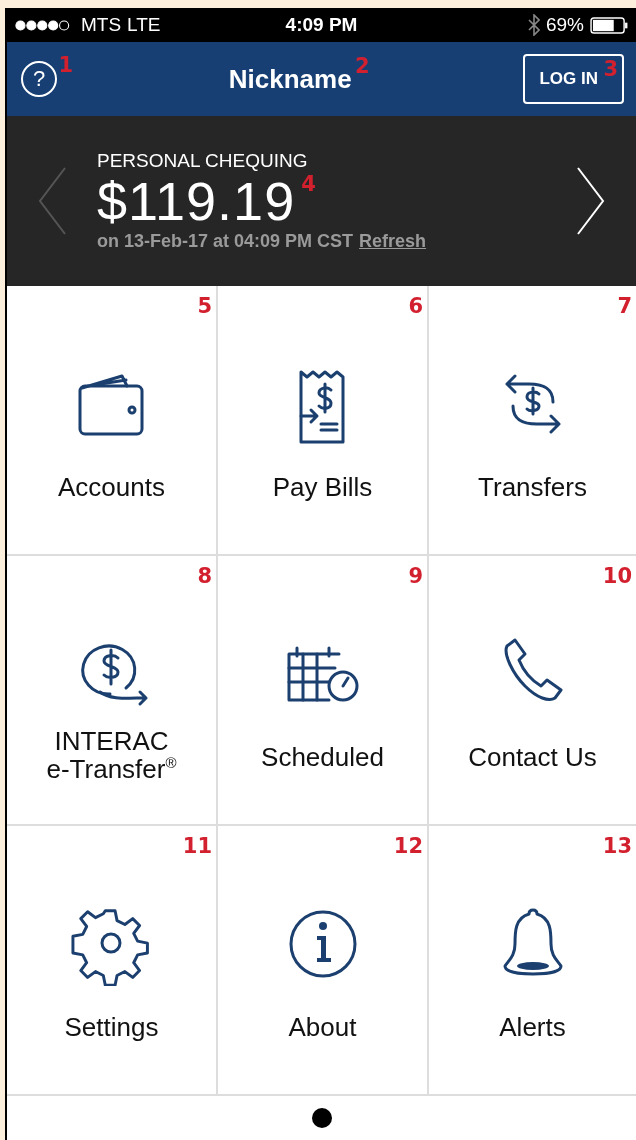  Describe the element at coordinates (144, 25) in the screenshot. I see `network-type: LTE` at that location.